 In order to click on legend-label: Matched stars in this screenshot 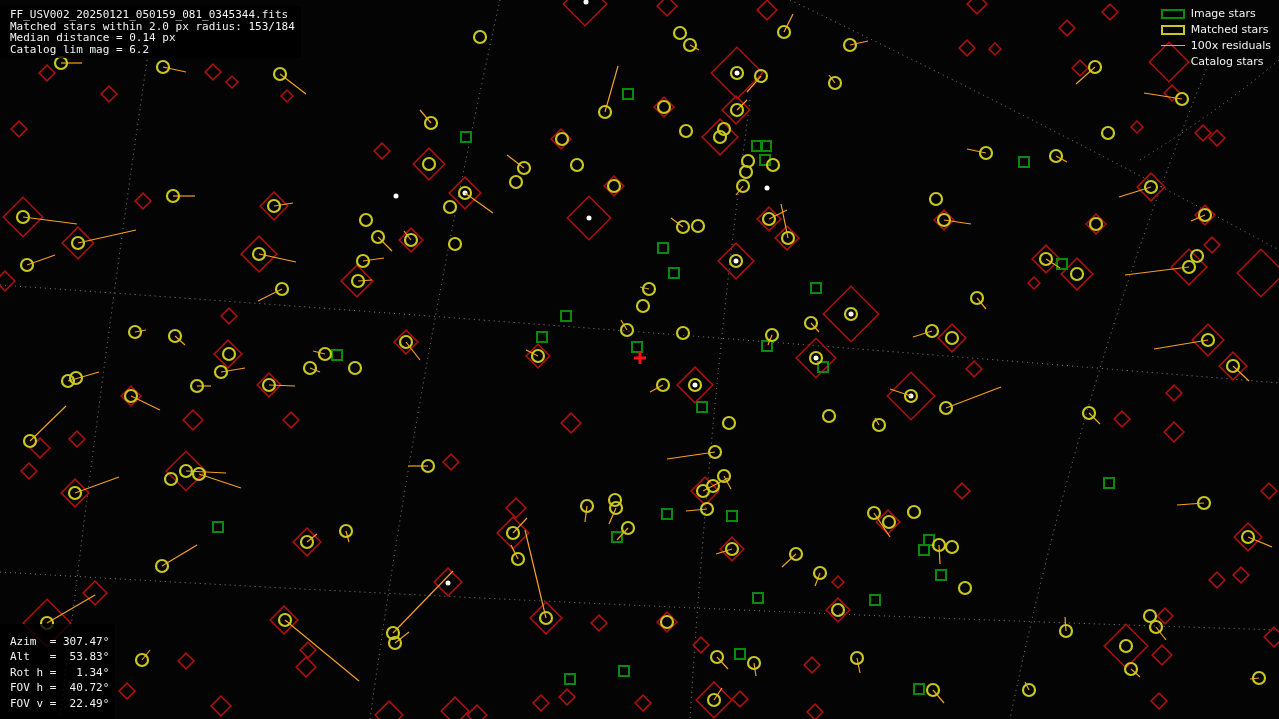, I will do `click(1230, 29)`.